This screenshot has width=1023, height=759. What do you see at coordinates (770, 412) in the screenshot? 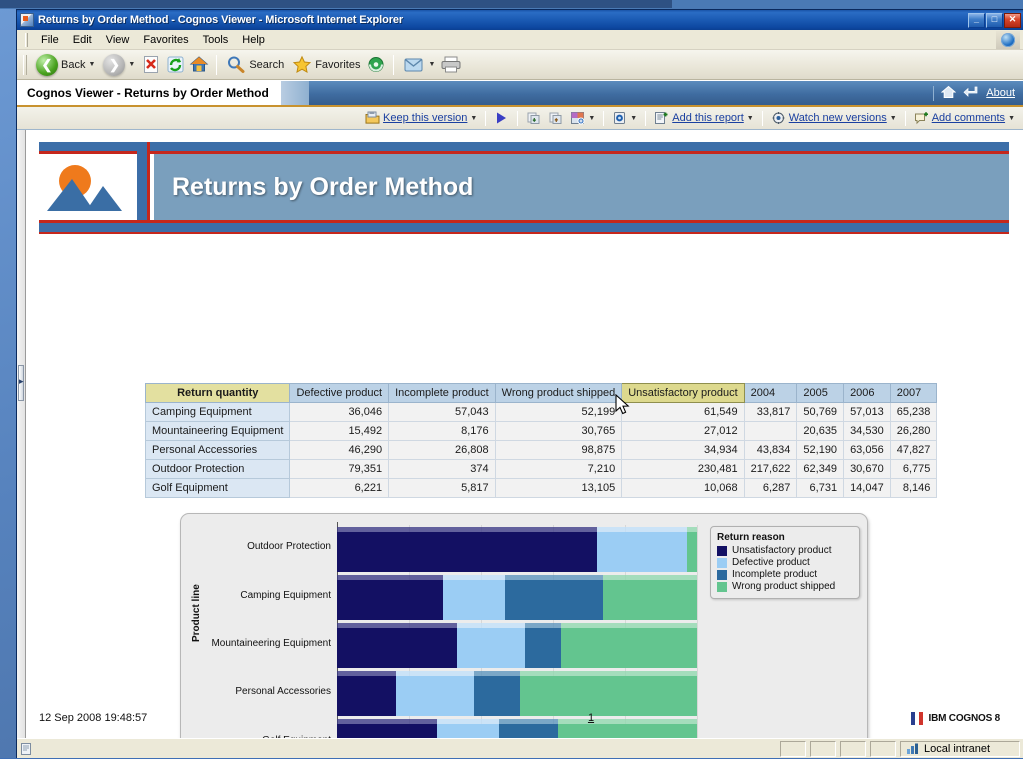
I see `table-cell: 33,817` at bounding box center [770, 412].